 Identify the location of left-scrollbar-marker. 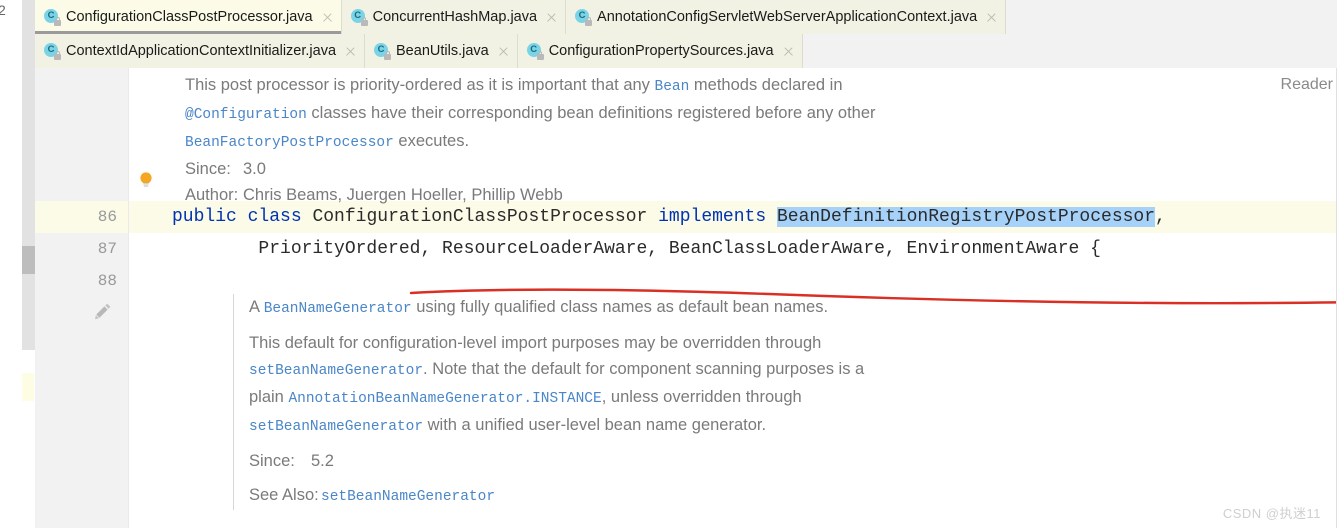
(28, 260).